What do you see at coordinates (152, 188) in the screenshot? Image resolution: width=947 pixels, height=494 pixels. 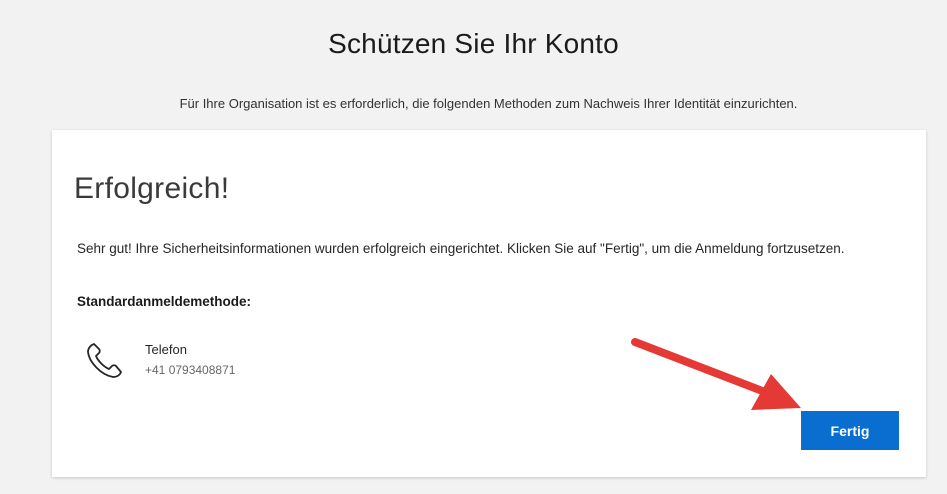 I see `success-heading: Erfolgreich!` at bounding box center [152, 188].